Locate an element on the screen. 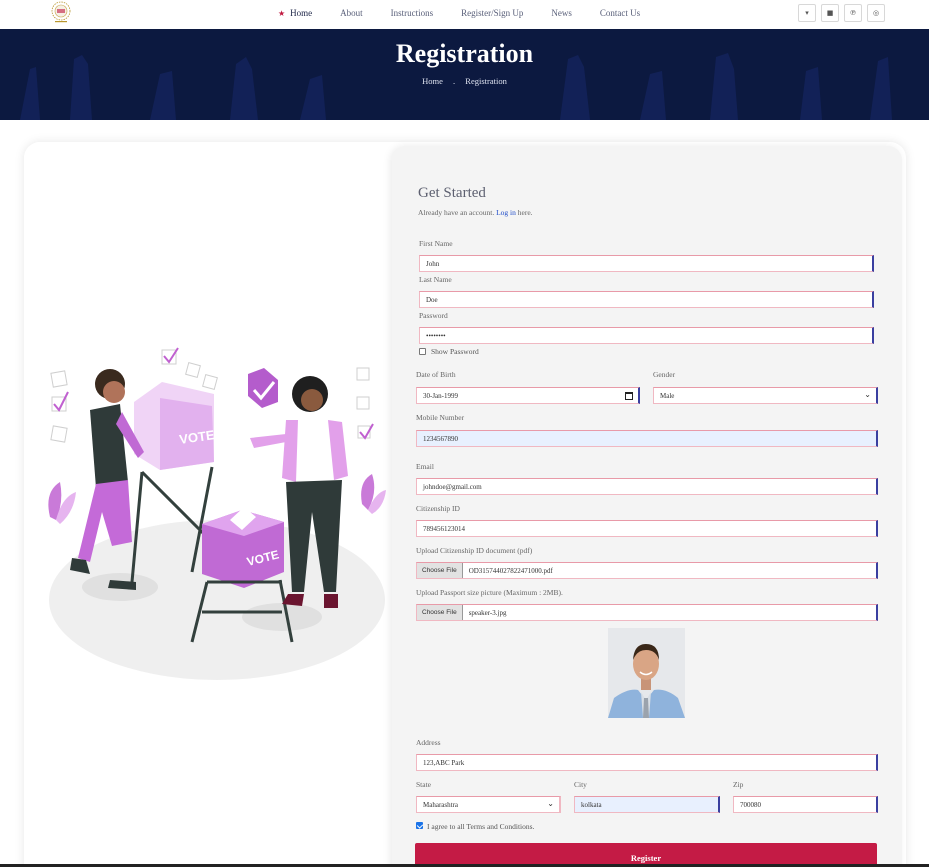  city-label: City is located at coordinates (580, 784).